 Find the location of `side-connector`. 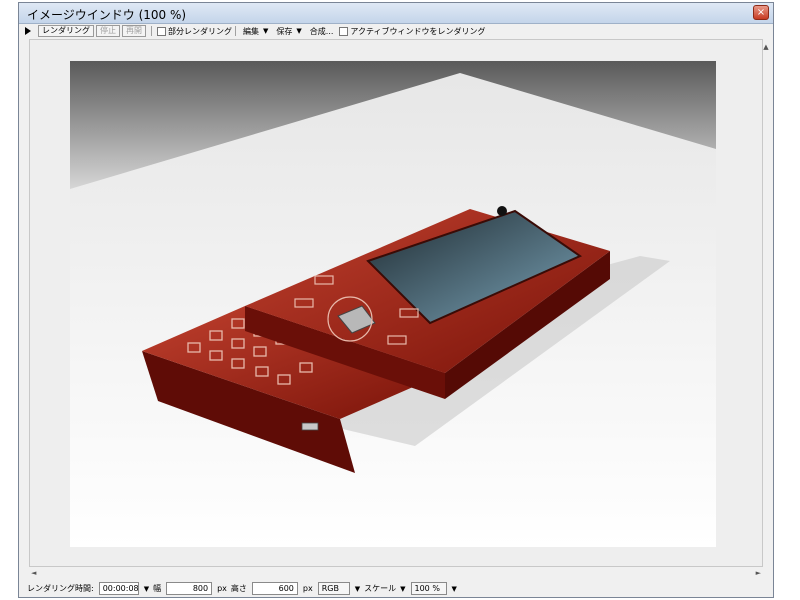

side-connector is located at coordinates (310, 426).